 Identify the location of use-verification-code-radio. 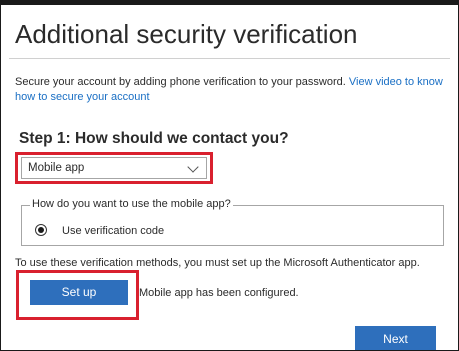
(41, 230).